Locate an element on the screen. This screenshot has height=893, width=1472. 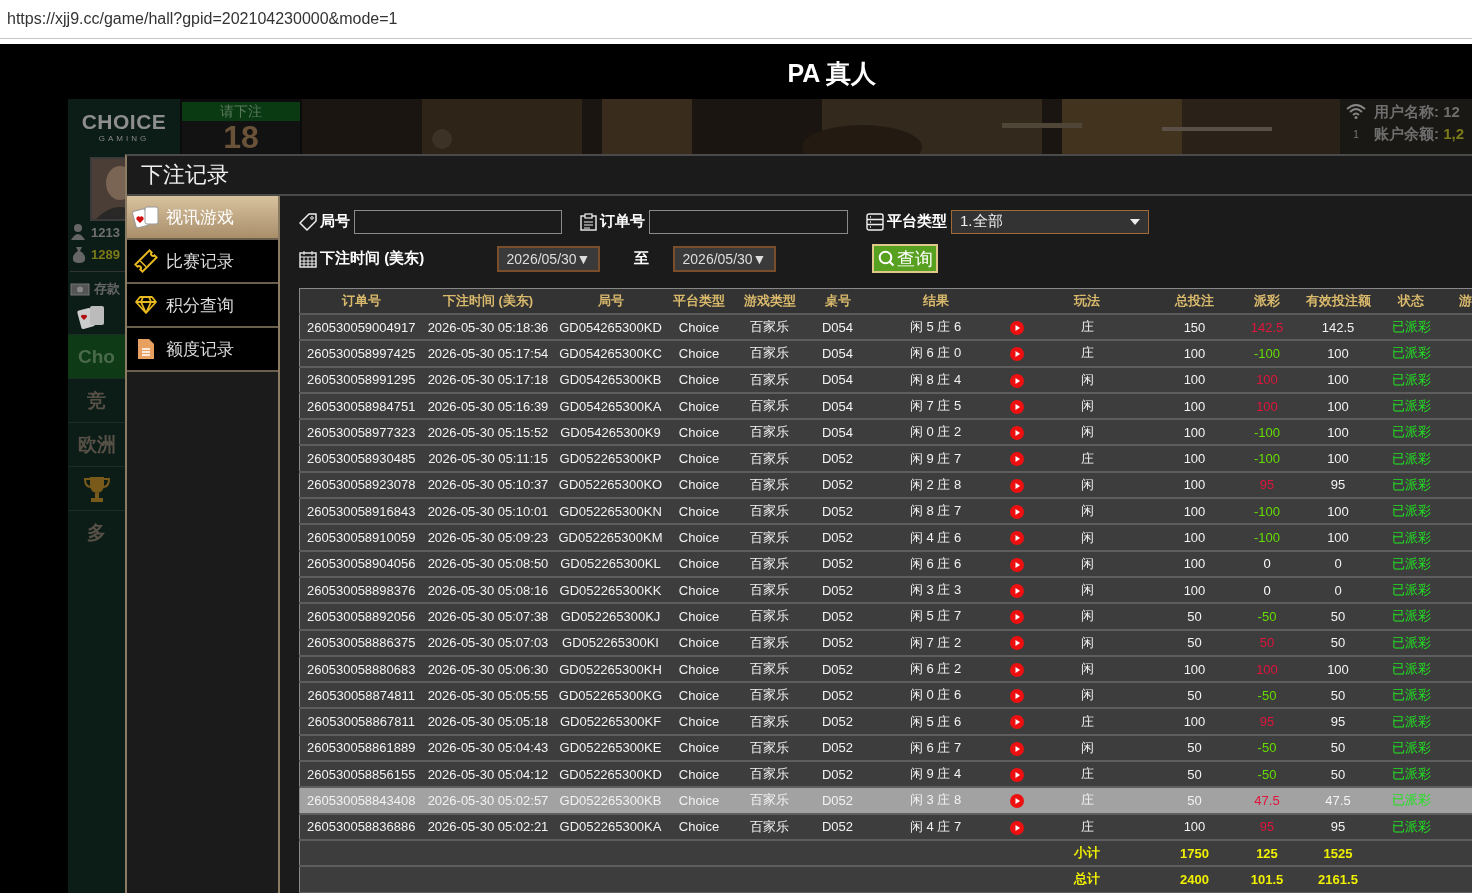
caret-icon is located at coordinates (1135, 221).